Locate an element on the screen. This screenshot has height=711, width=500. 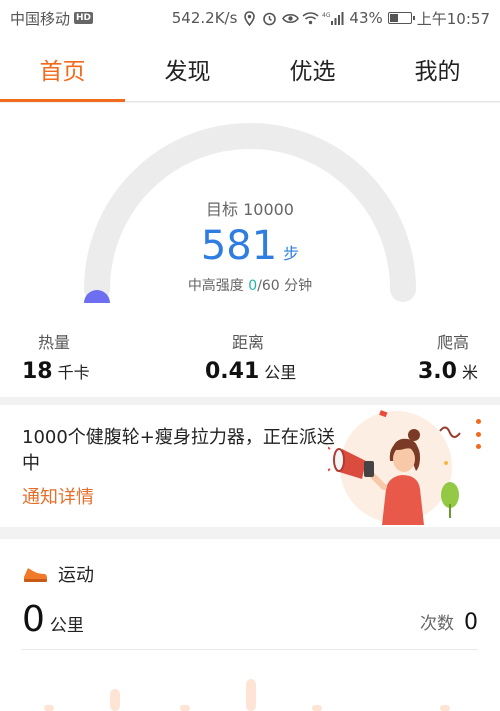
tab-home: 首页 is located at coordinates (62, 69).